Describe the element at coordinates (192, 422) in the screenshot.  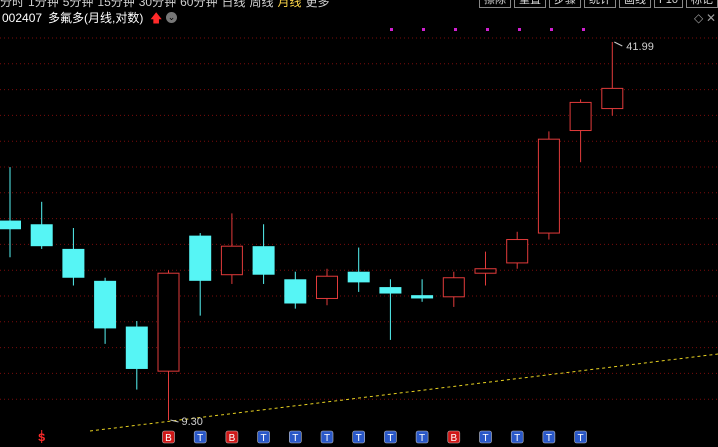
I see `low-price-label: 9.30` at that location.